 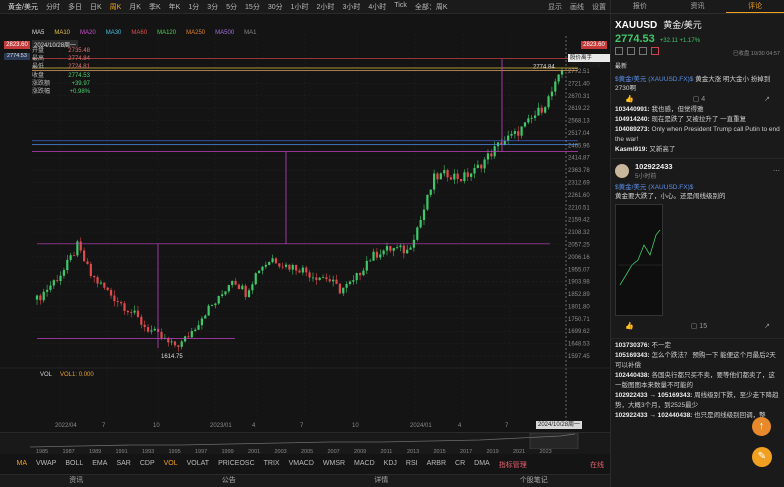 What do you see at coordinates (197, 465) in the screenshot?
I see `indicator-volat: VOLAT` at bounding box center [197, 465].